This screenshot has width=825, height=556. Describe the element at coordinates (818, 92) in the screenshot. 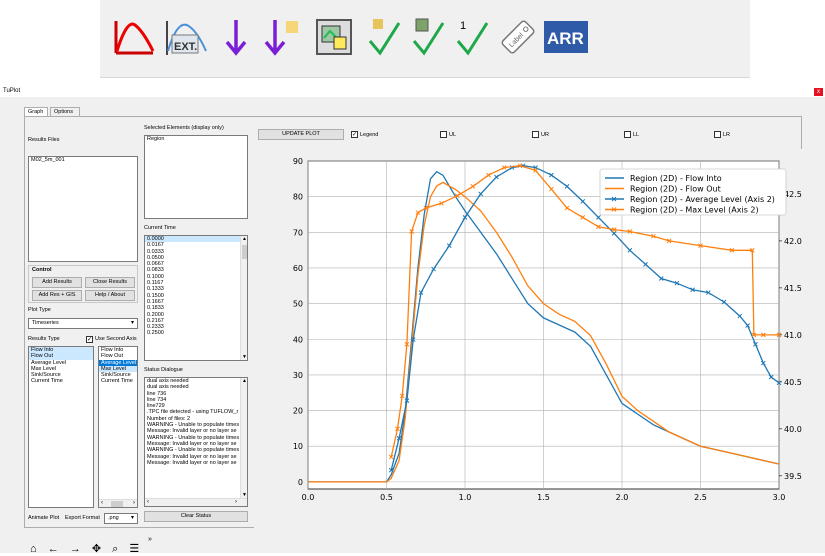

I see `close-button: x` at that location.